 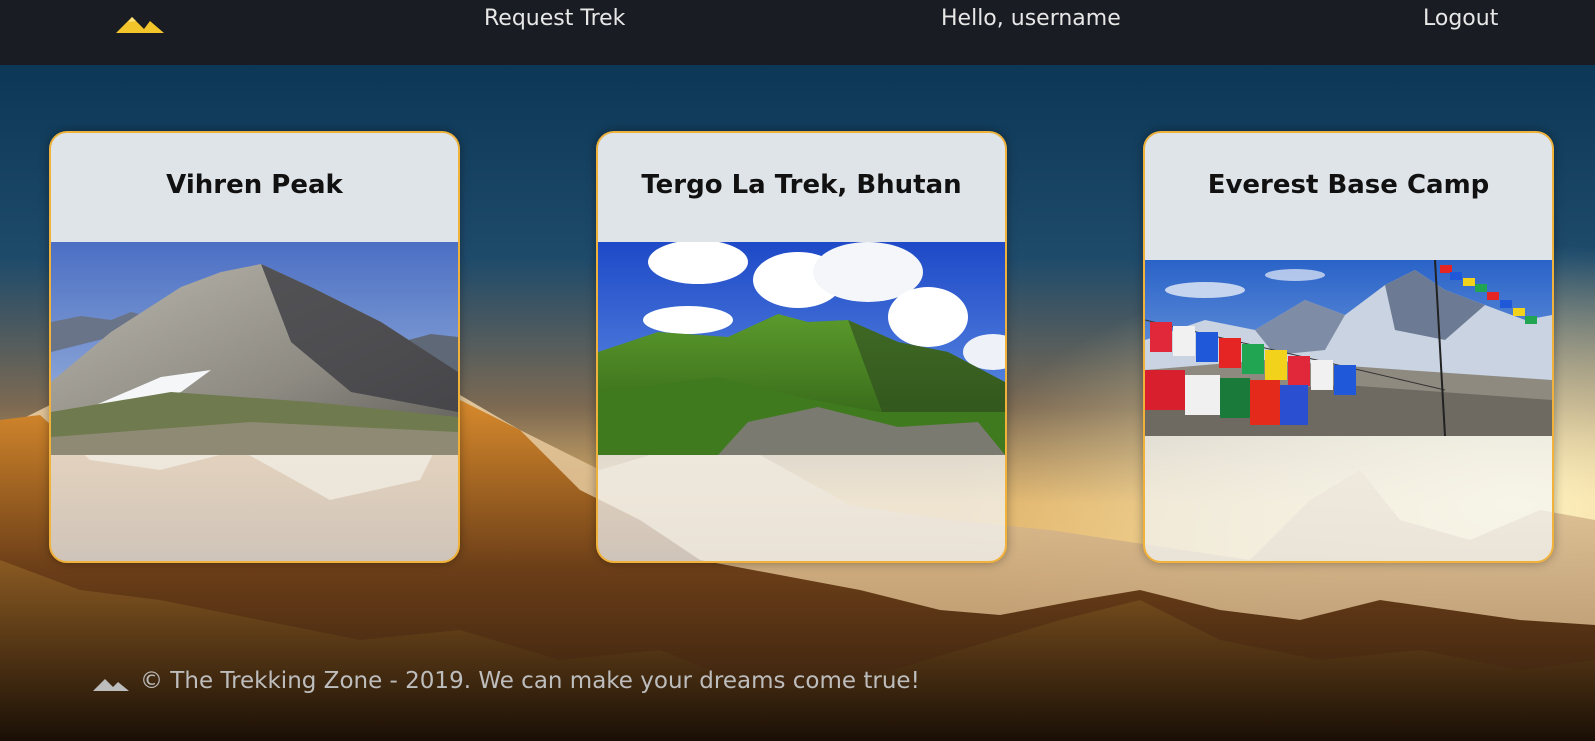 What do you see at coordinates (1348, 185) in the screenshot?
I see `trek-title: Everest Base Camp` at bounding box center [1348, 185].